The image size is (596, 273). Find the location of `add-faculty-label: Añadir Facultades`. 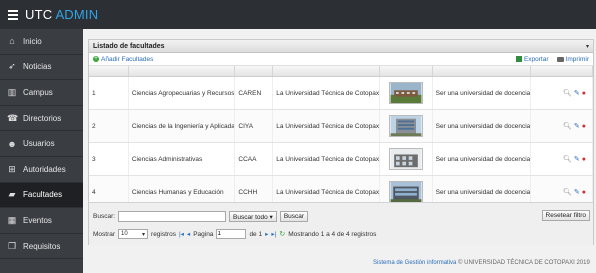

add-faculty-label: Añadir Facultades is located at coordinates (127, 59).